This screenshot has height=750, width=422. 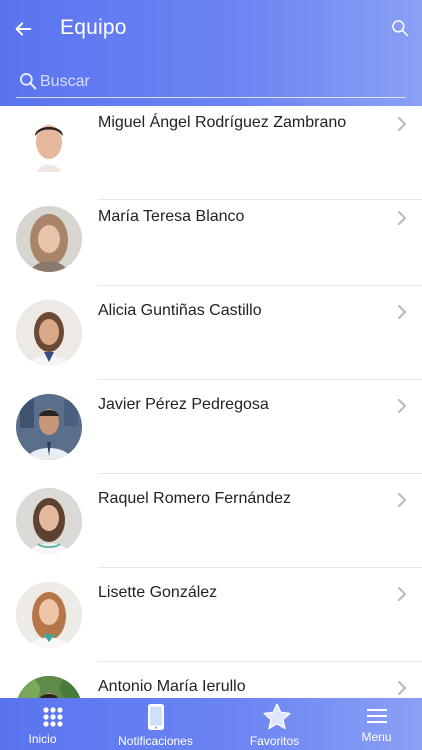 What do you see at coordinates (211, 239) in the screenshot?
I see `team-member-row: María Teresa Blanco` at bounding box center [211, 239].